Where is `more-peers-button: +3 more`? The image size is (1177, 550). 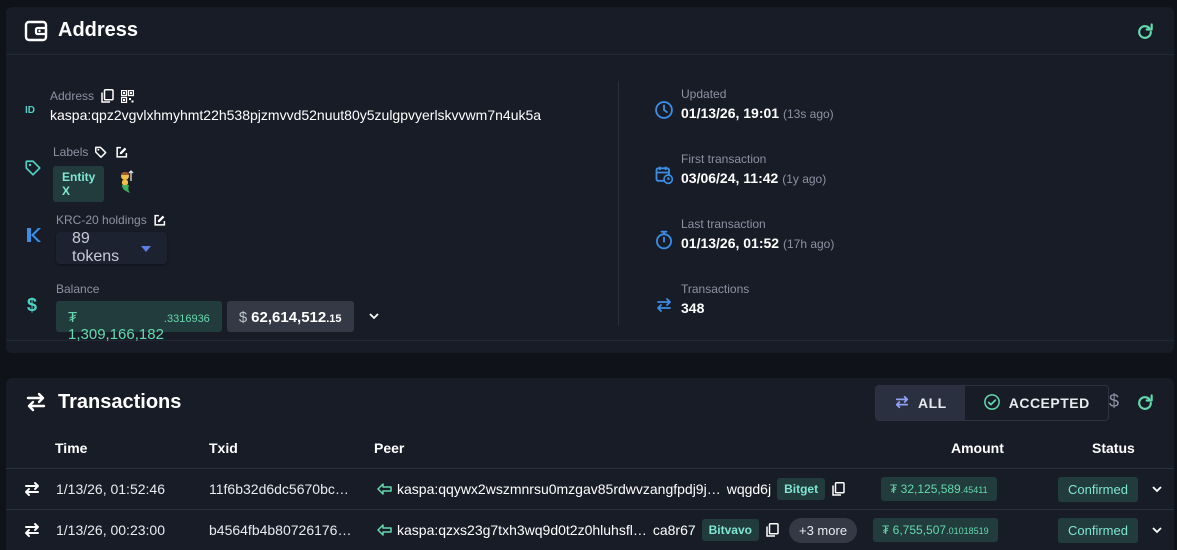 more-peers-button: +3 more is located at coordinates (823, 530).